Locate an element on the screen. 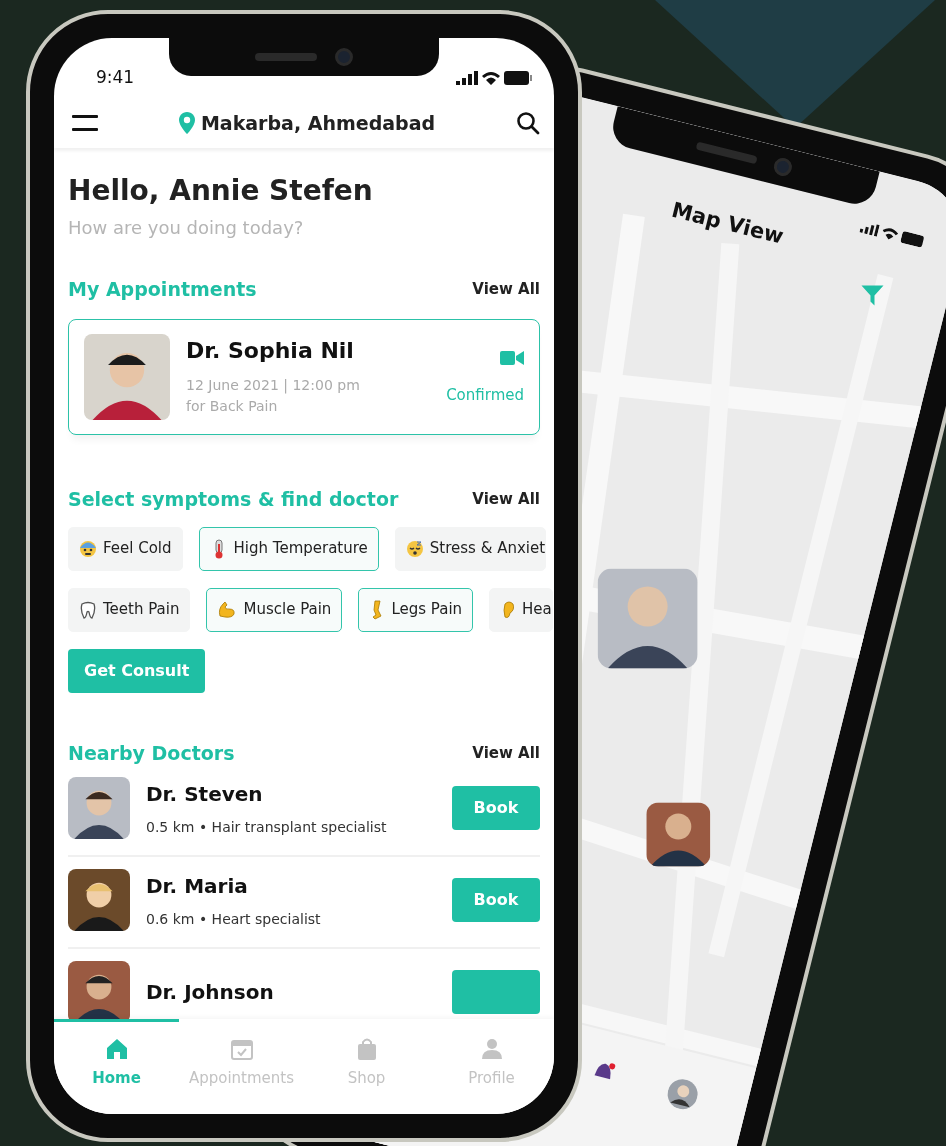  symptom-chip: Feel Cold is located at coordinates (125, 548).